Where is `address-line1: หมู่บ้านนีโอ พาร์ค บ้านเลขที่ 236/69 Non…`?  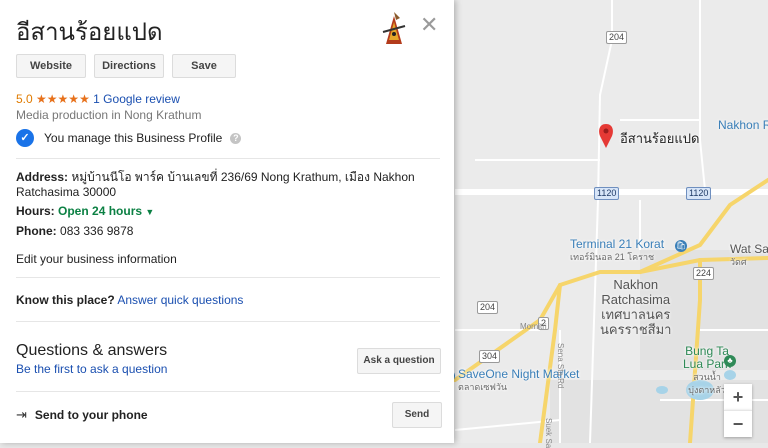 address-line1: หมู่บ้านนีโอ พาร์ค บ้านเลขที่ 236/69 Non… is located at coordinates (242, 177).